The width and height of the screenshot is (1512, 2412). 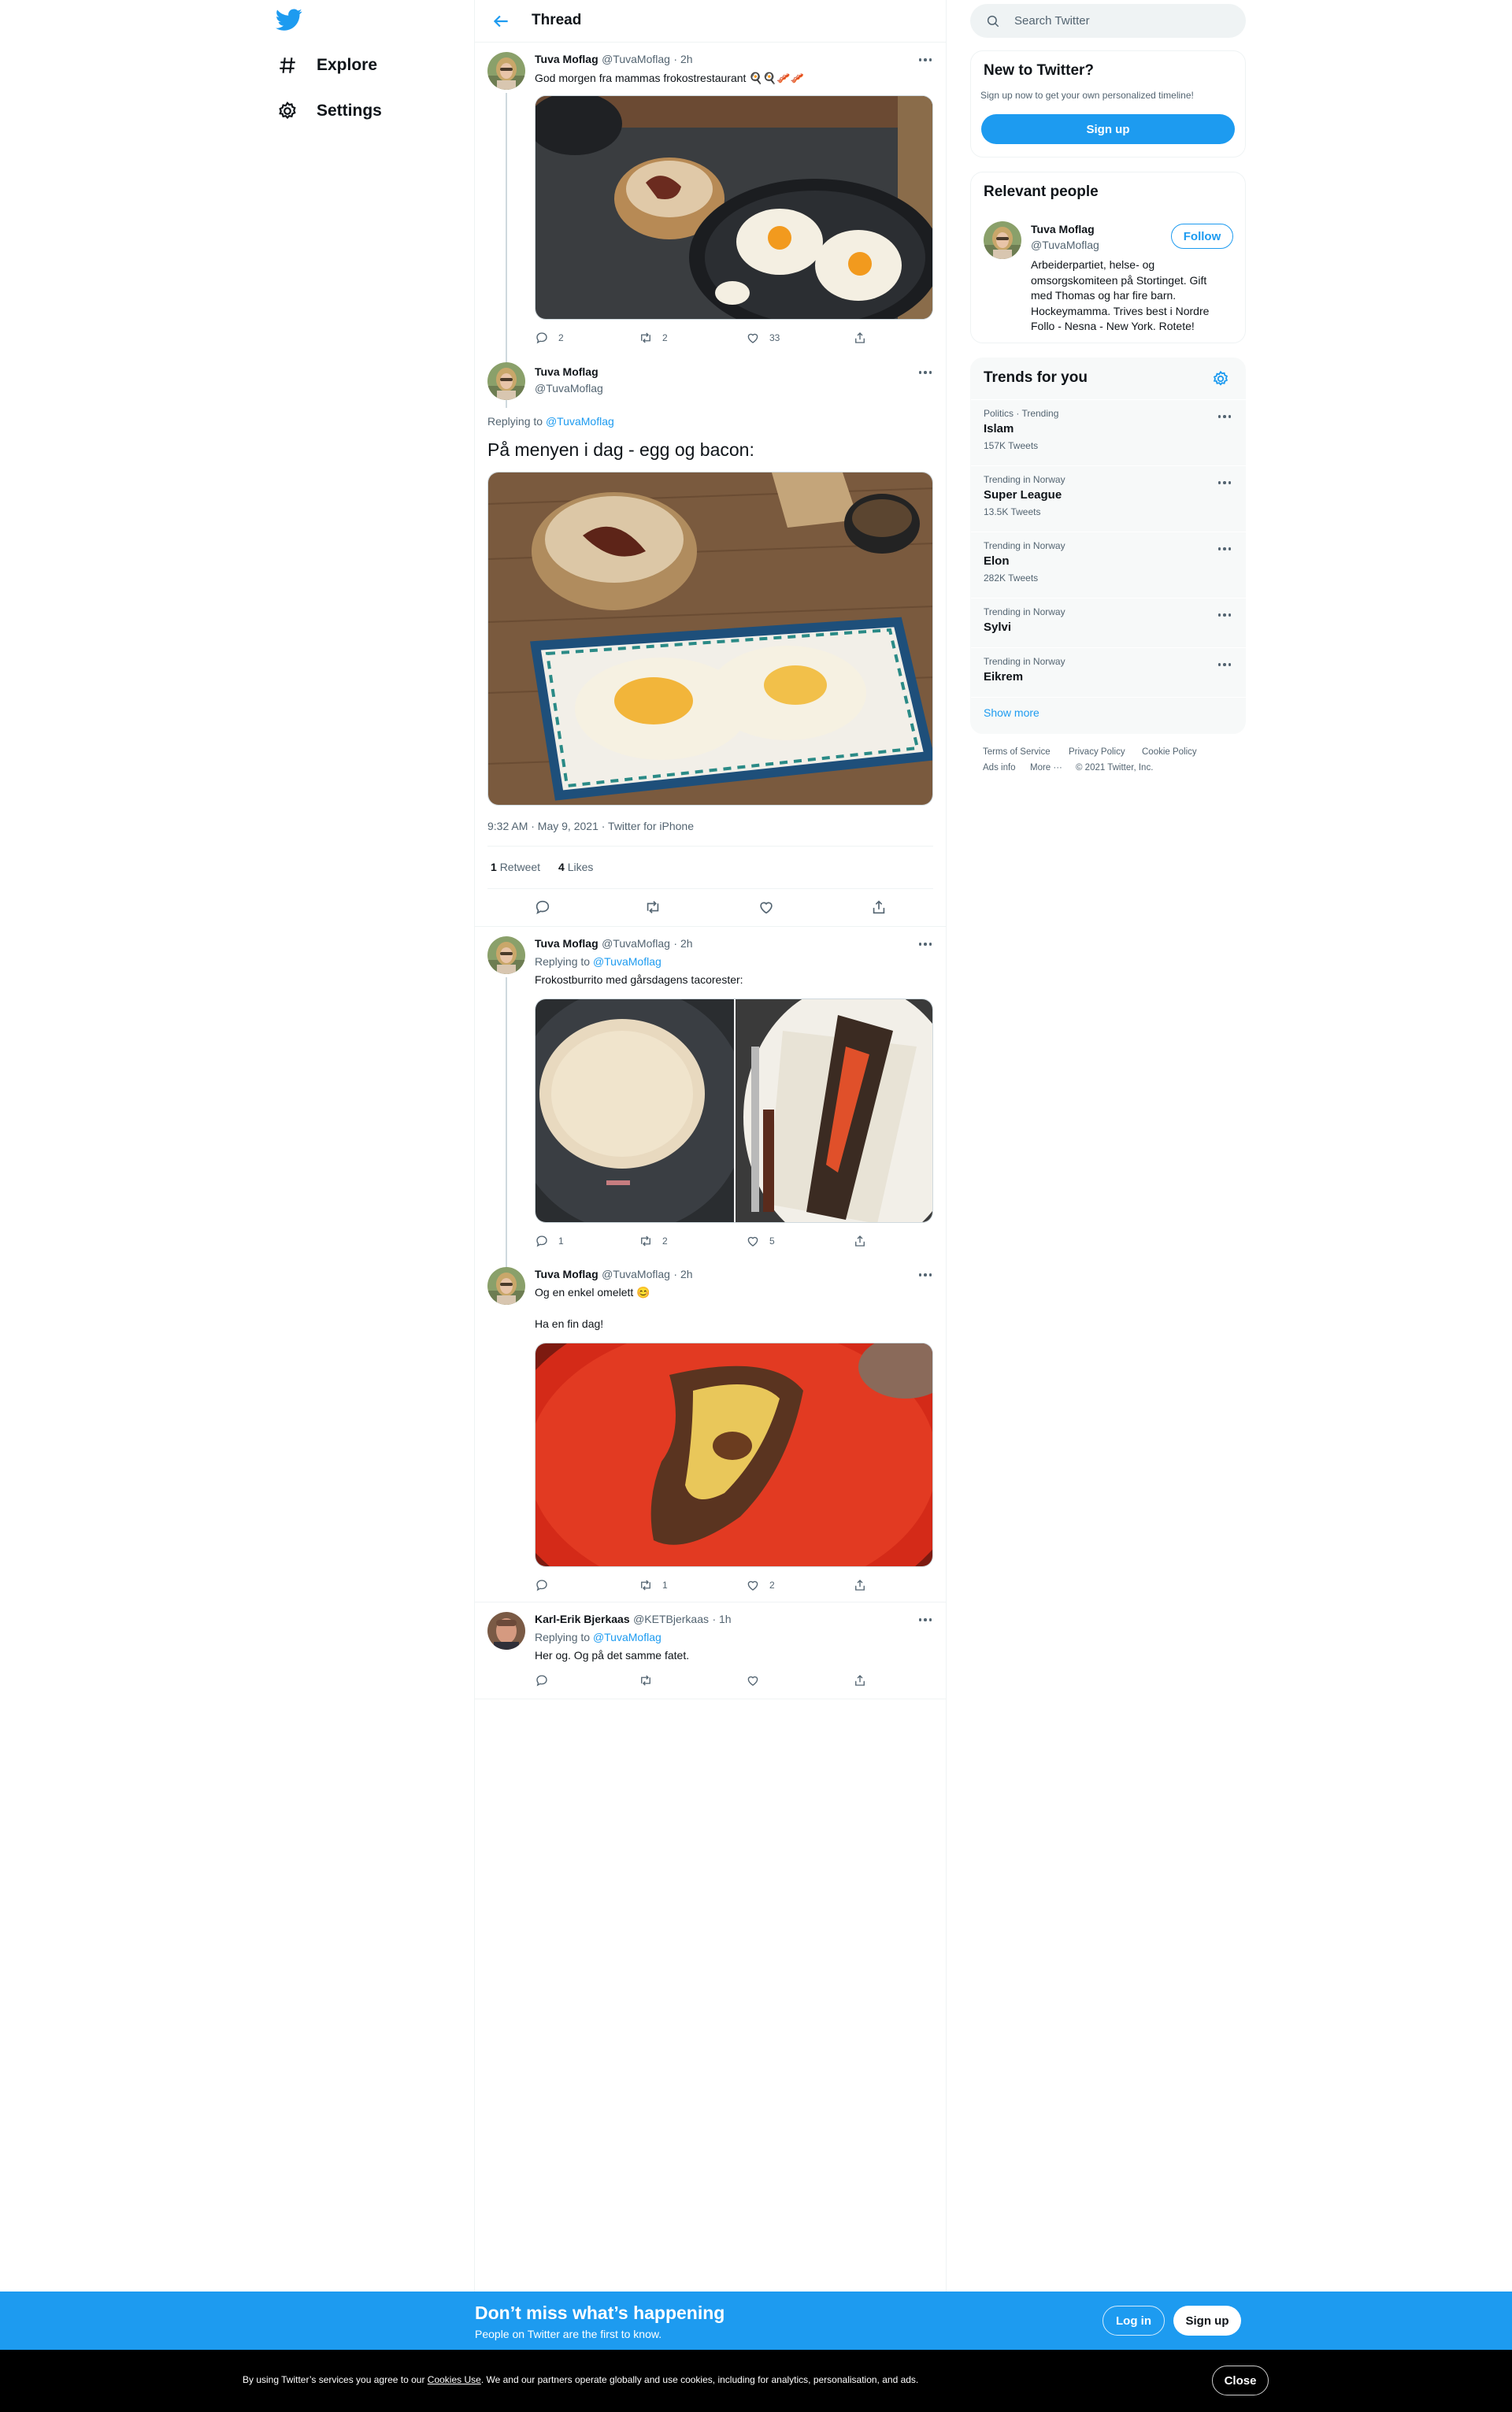 I want to click on cookies-use-link: Cookies Use, so click(x=454, y=2379).